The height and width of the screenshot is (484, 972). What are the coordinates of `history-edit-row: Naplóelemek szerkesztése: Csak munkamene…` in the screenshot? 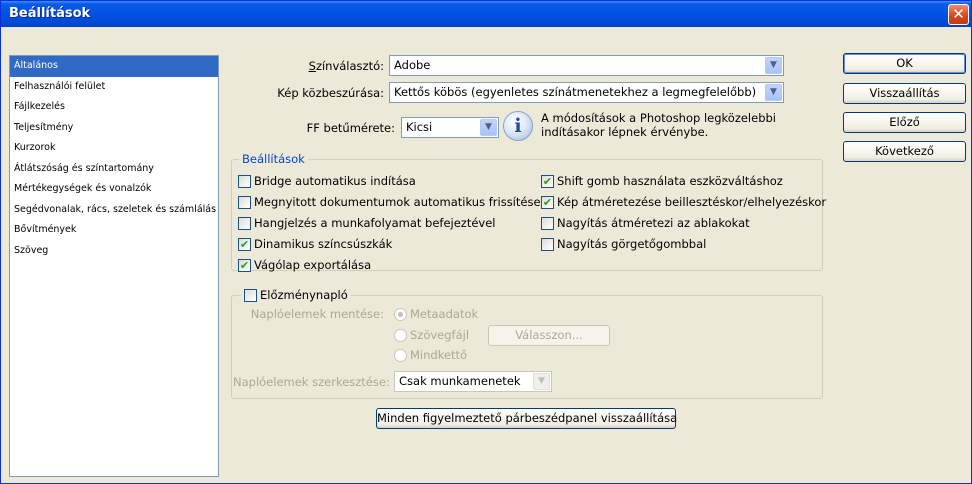 It's located at (392, 381).